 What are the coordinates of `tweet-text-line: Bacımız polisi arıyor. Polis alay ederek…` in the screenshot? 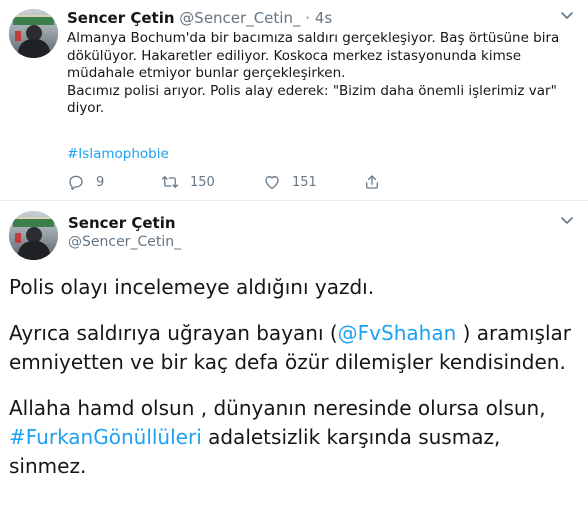 It's located at (312, 90).